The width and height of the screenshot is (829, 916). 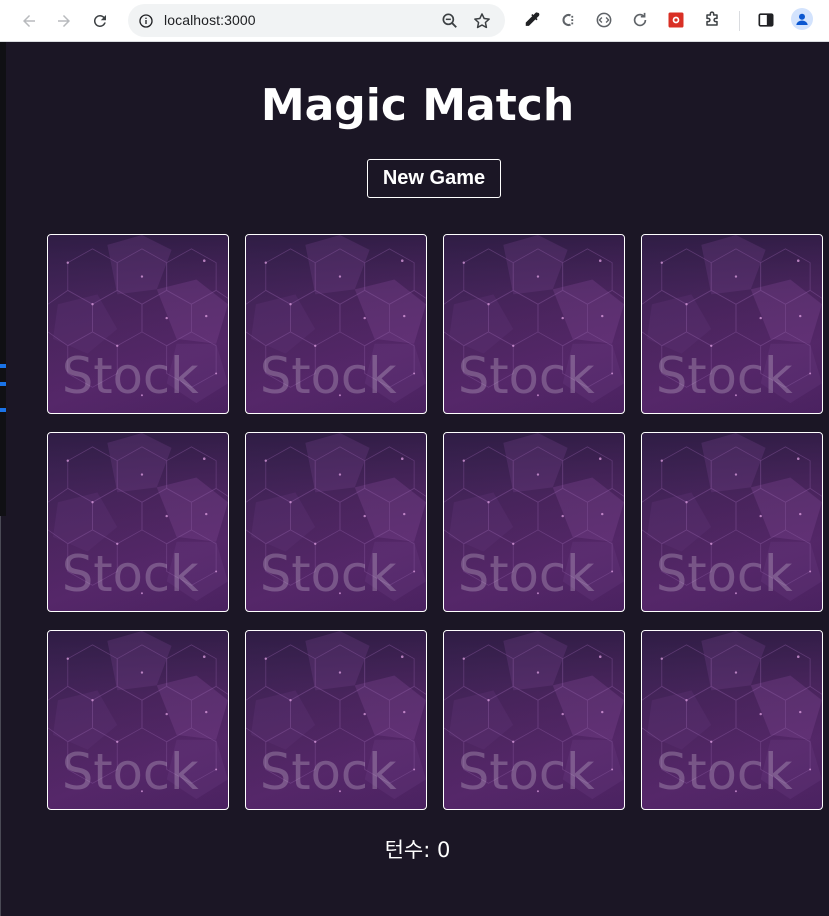 I want to click on browser-toolbar: localhost:3000, so click(x=414, y=21).